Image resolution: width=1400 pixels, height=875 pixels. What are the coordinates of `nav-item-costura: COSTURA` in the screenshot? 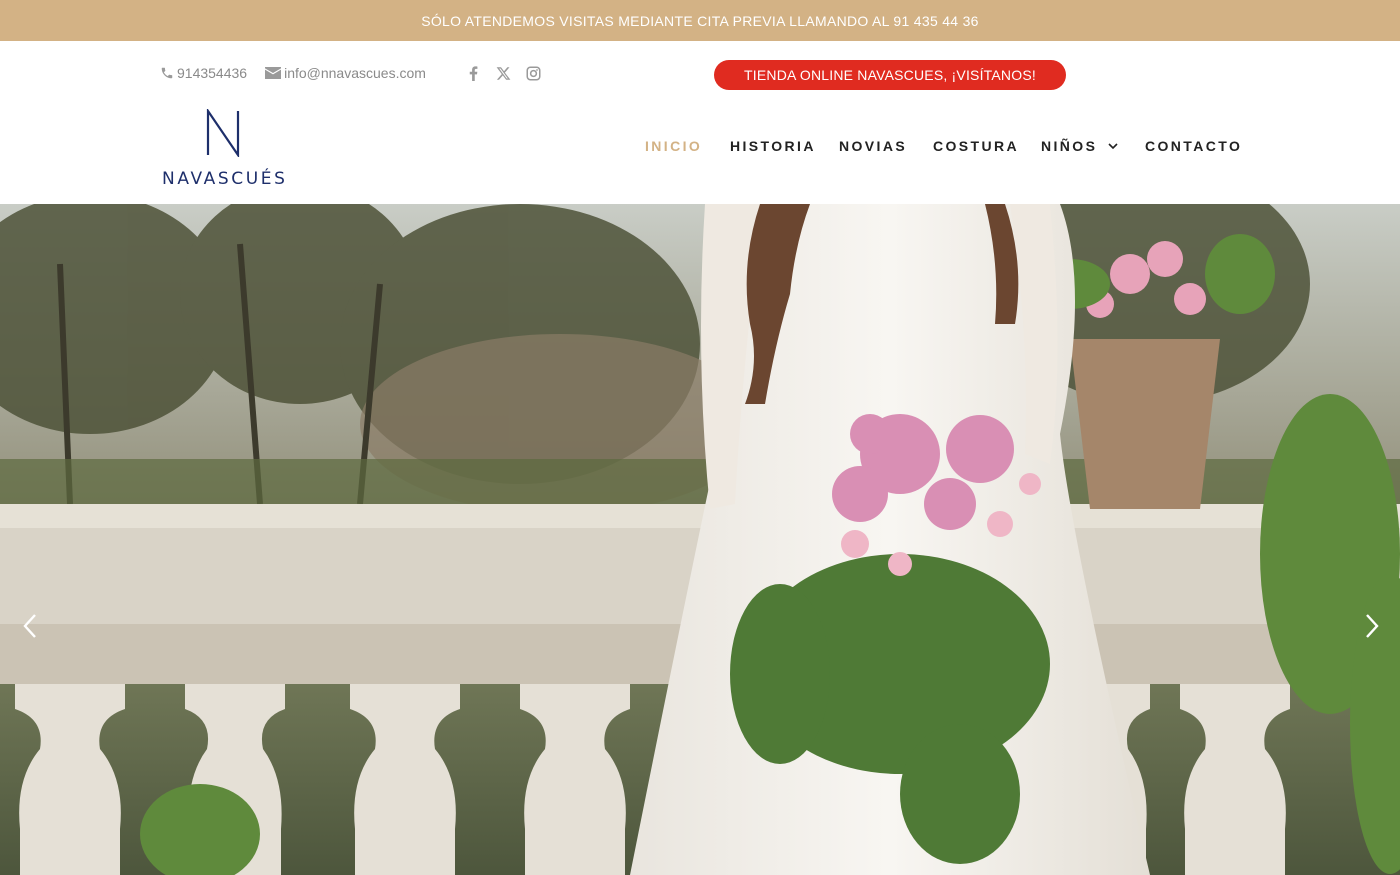 It's located at (976, 146).